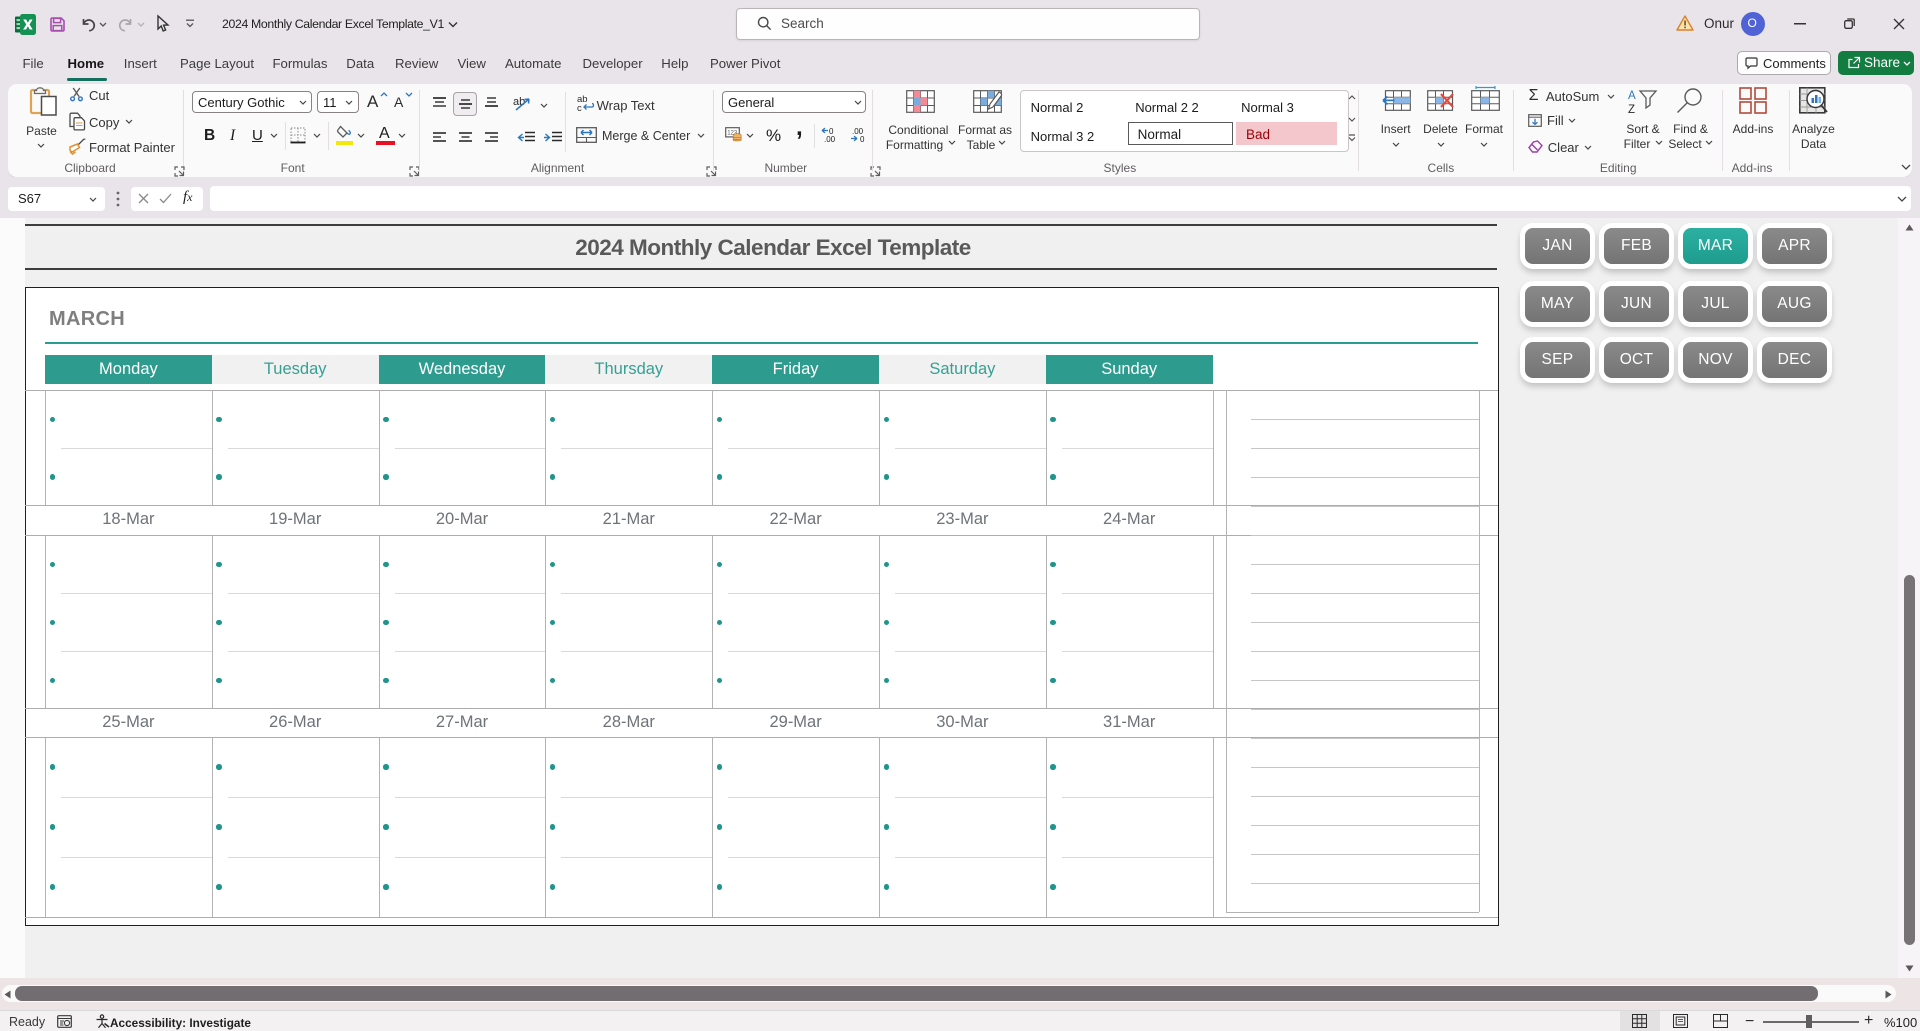 The height and width of the screenshot is (1031, 1920). Describe the element at coordinates (519, 102) in the screenshot. I see `svg-text: ab` at that location.